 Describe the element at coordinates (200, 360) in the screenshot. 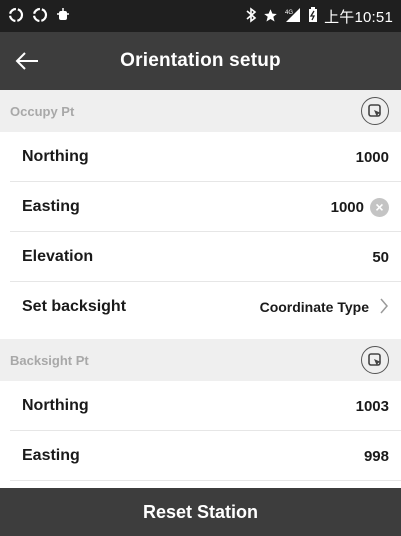

I see `backsight-pt-section-header: Backsight Pt` at that location.